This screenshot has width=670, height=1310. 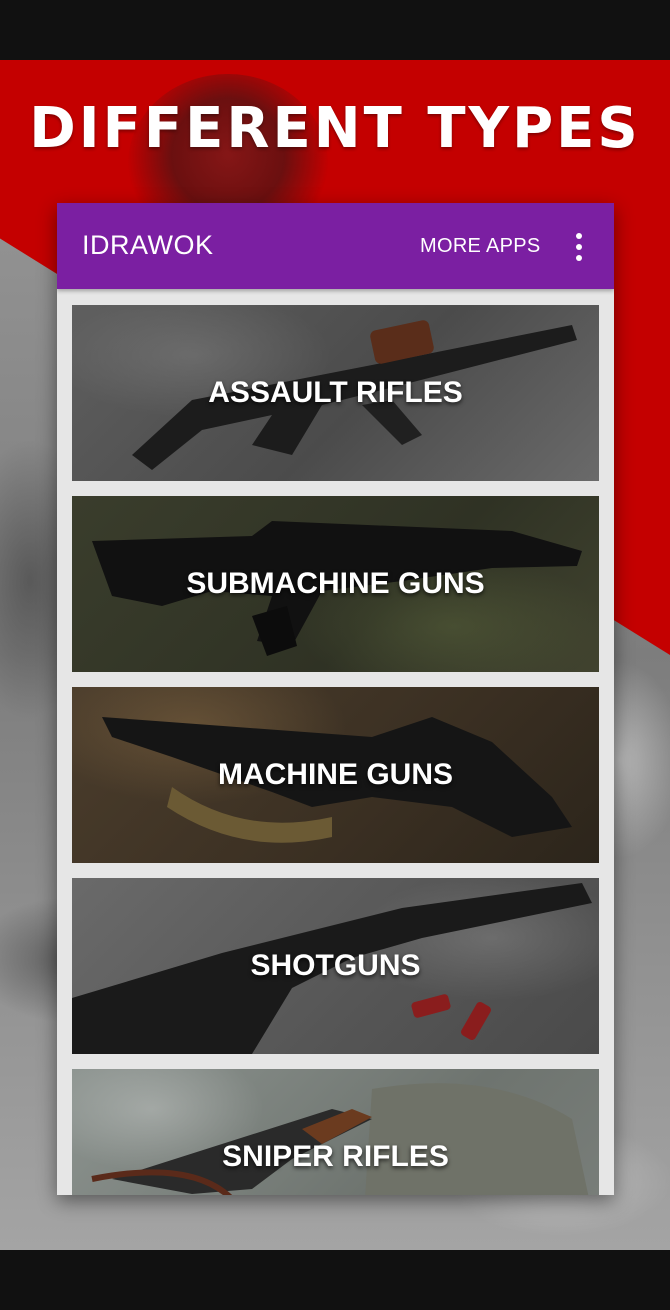 I want to click on category-card-sniper-rifles: SNIPER RIFLES, so click(x=335, y=1132).